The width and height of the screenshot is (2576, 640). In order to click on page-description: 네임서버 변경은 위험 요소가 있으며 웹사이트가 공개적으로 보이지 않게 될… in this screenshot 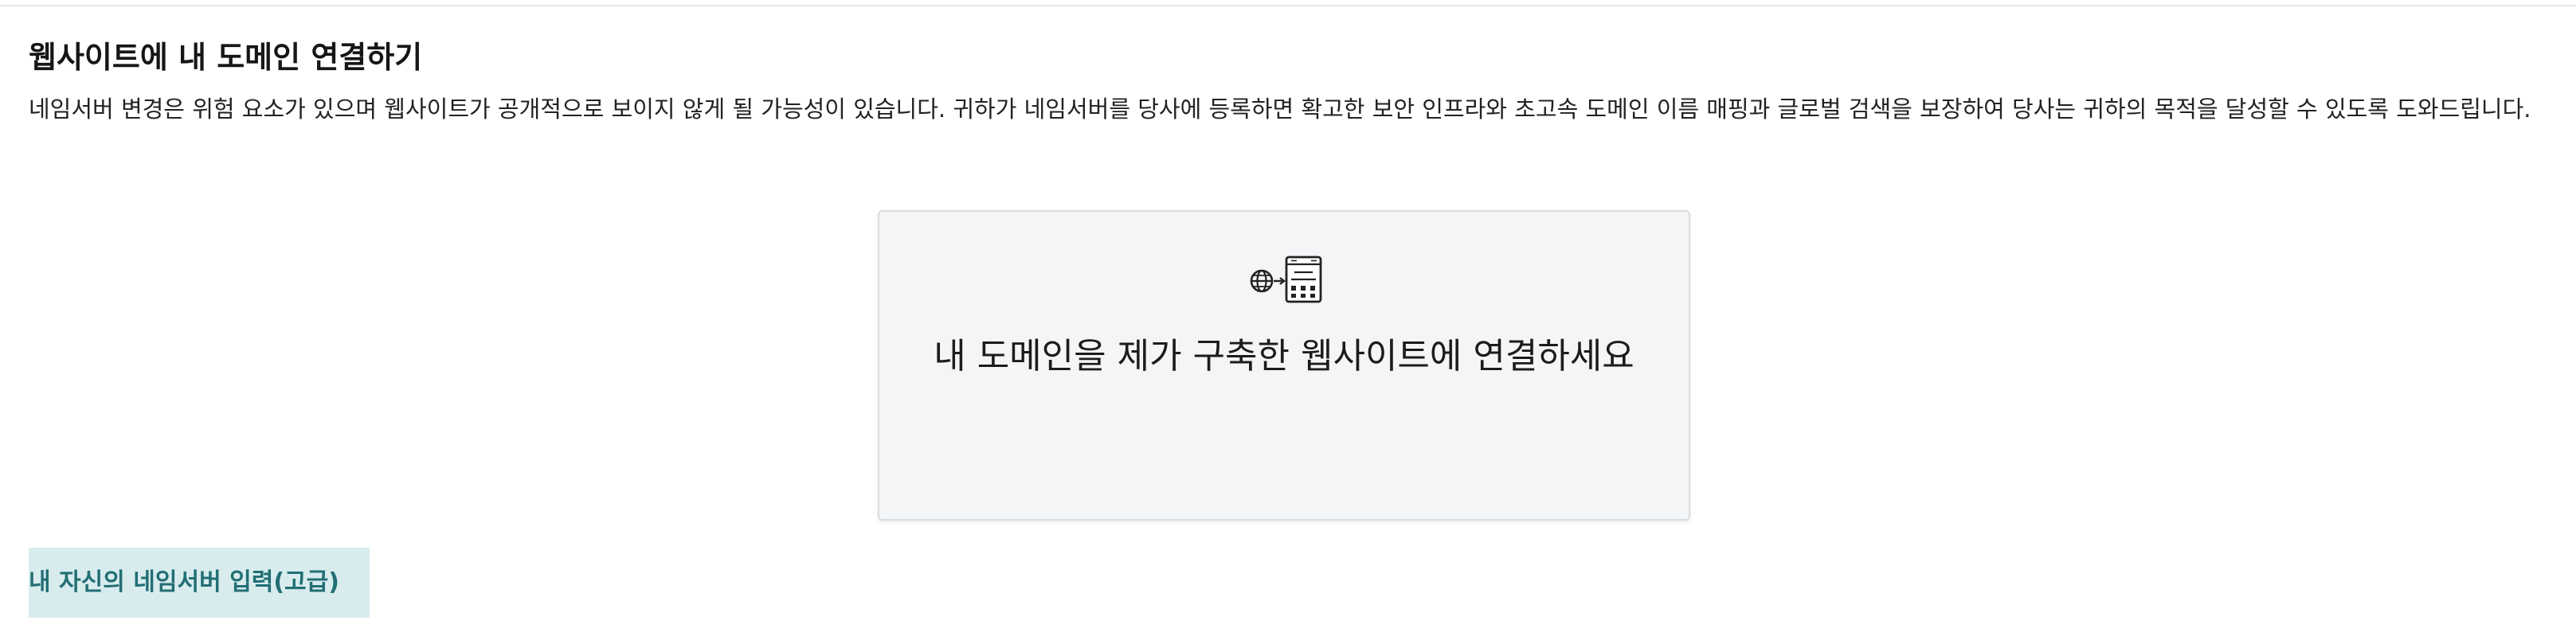, I will do `click(1280, 110)`.